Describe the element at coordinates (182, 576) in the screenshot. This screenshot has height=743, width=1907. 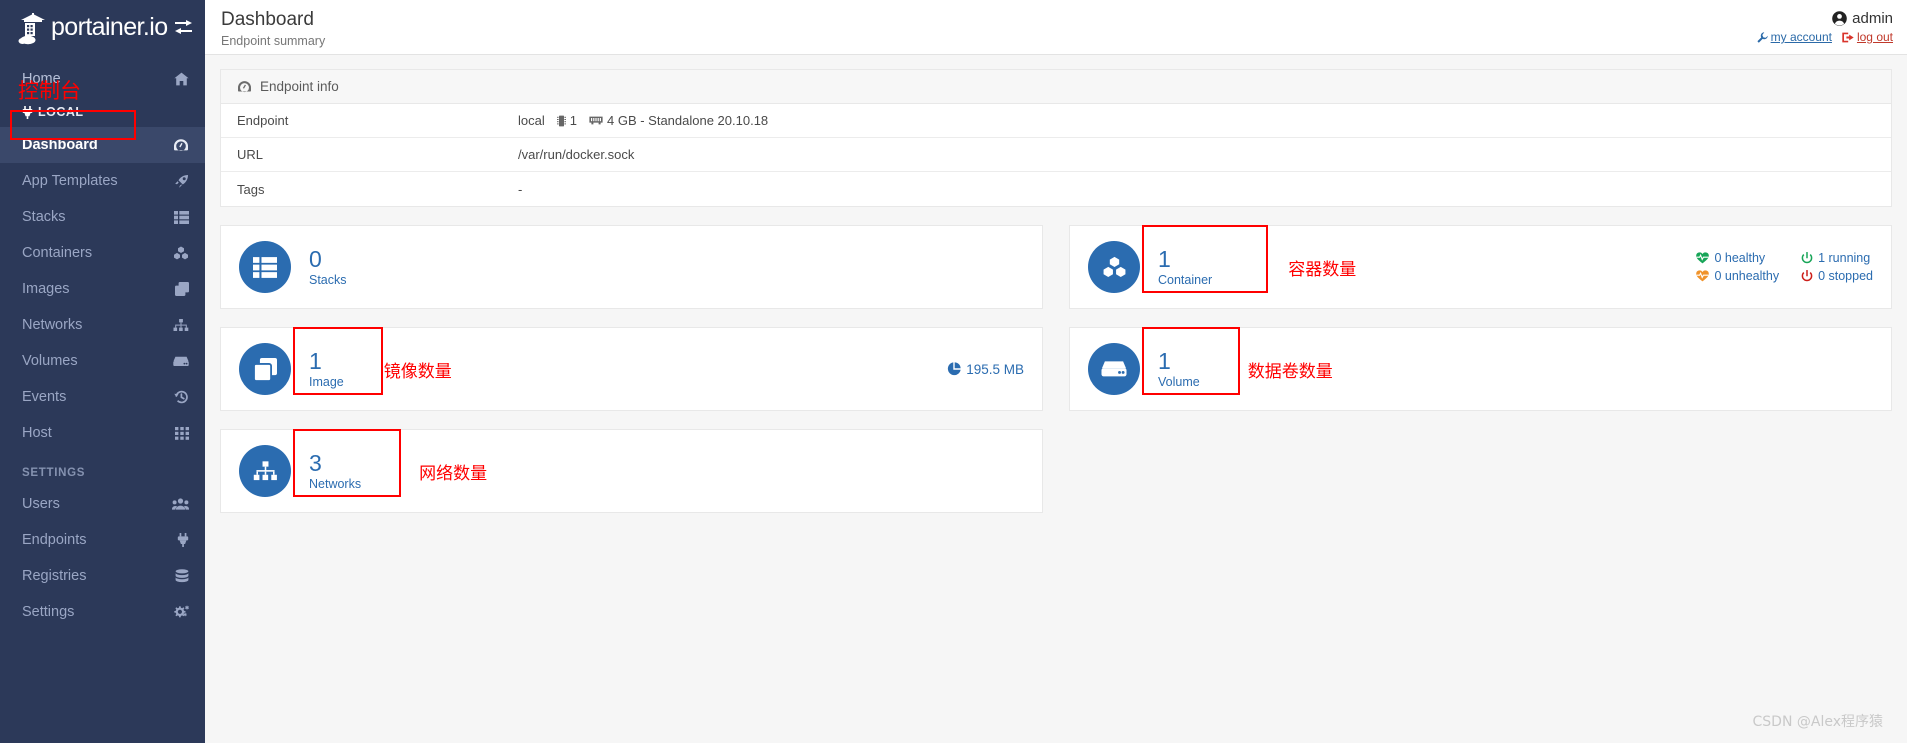
I see `database-icon` at that location.